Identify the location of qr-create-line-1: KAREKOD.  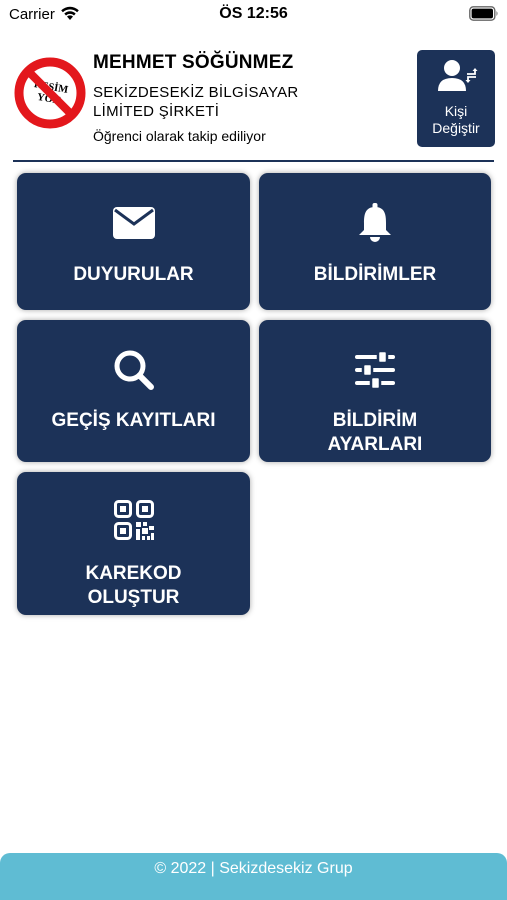
(133, 573).